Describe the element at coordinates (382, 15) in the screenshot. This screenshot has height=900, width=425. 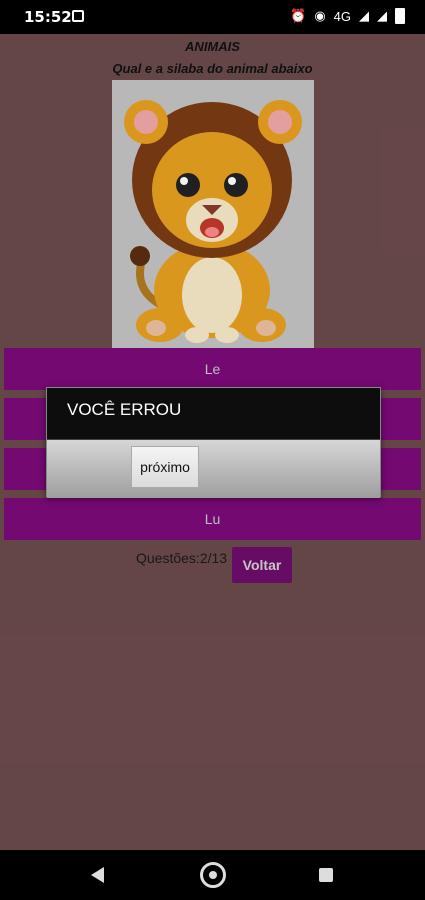
I see `signal2-icon: ◢` at that location.